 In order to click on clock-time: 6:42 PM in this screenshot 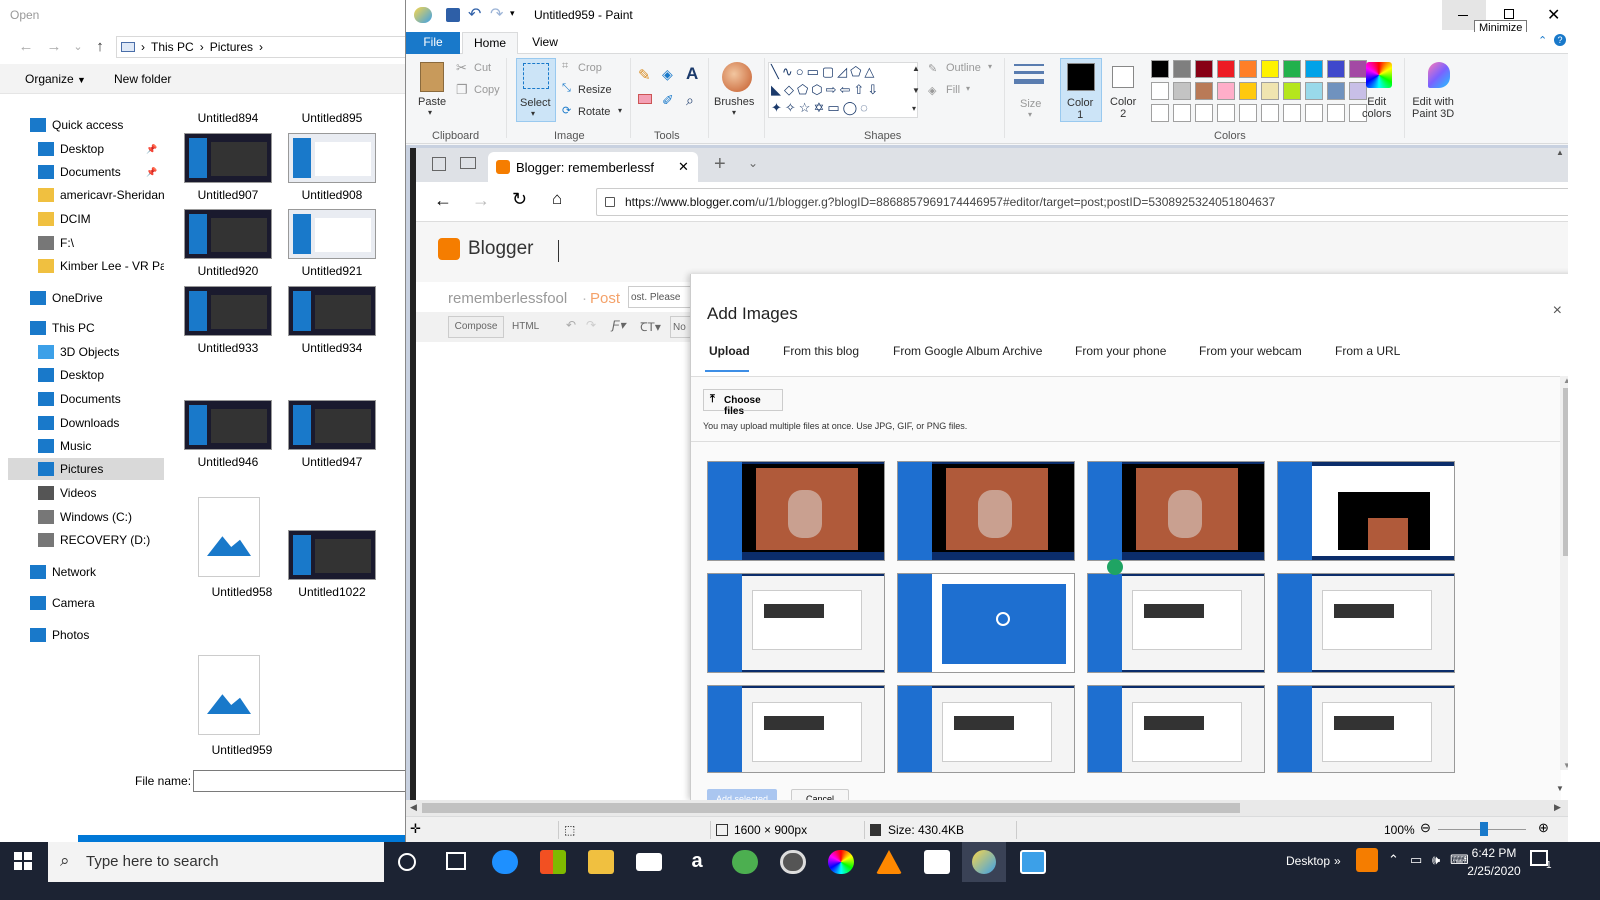, I will do `click(1494, 853)`.